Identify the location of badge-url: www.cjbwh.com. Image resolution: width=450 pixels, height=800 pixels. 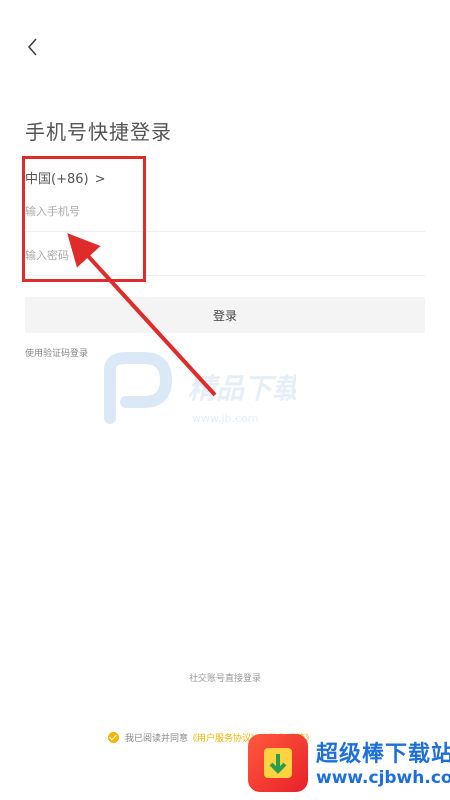
(383, 778).